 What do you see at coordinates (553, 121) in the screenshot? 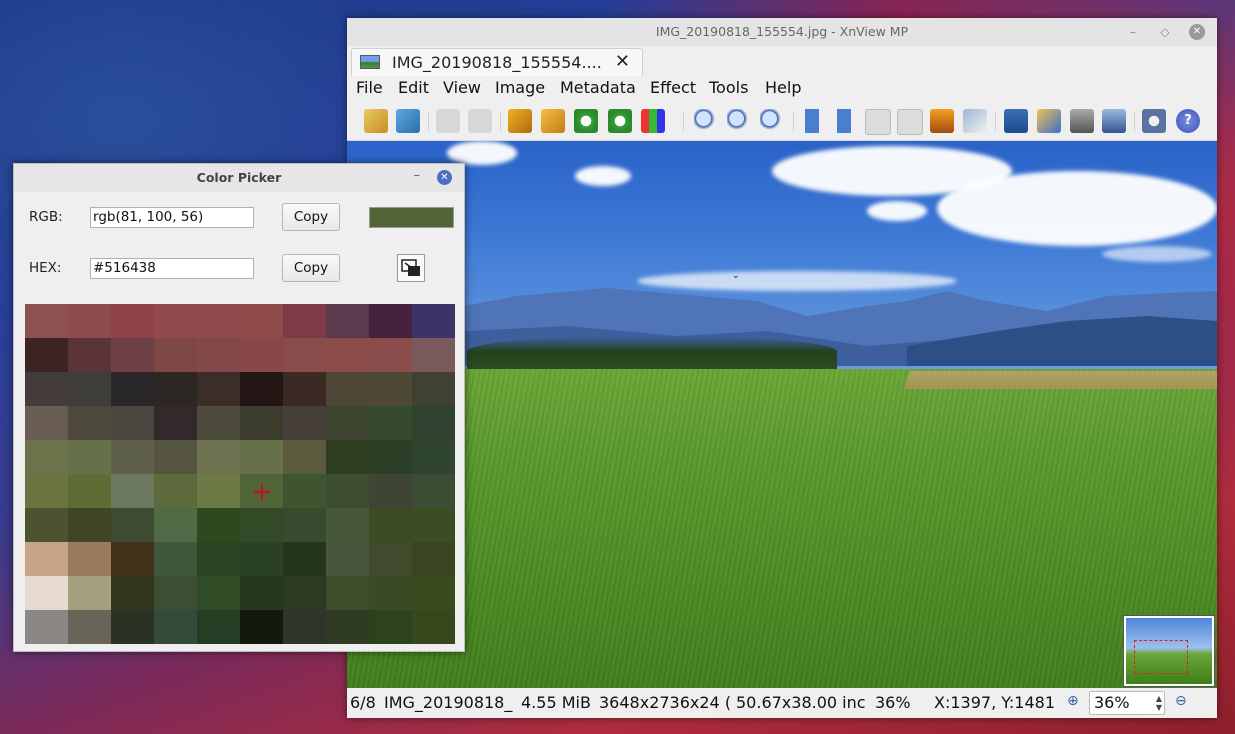
I see `resize-icon` at bounding box center [553, 121].